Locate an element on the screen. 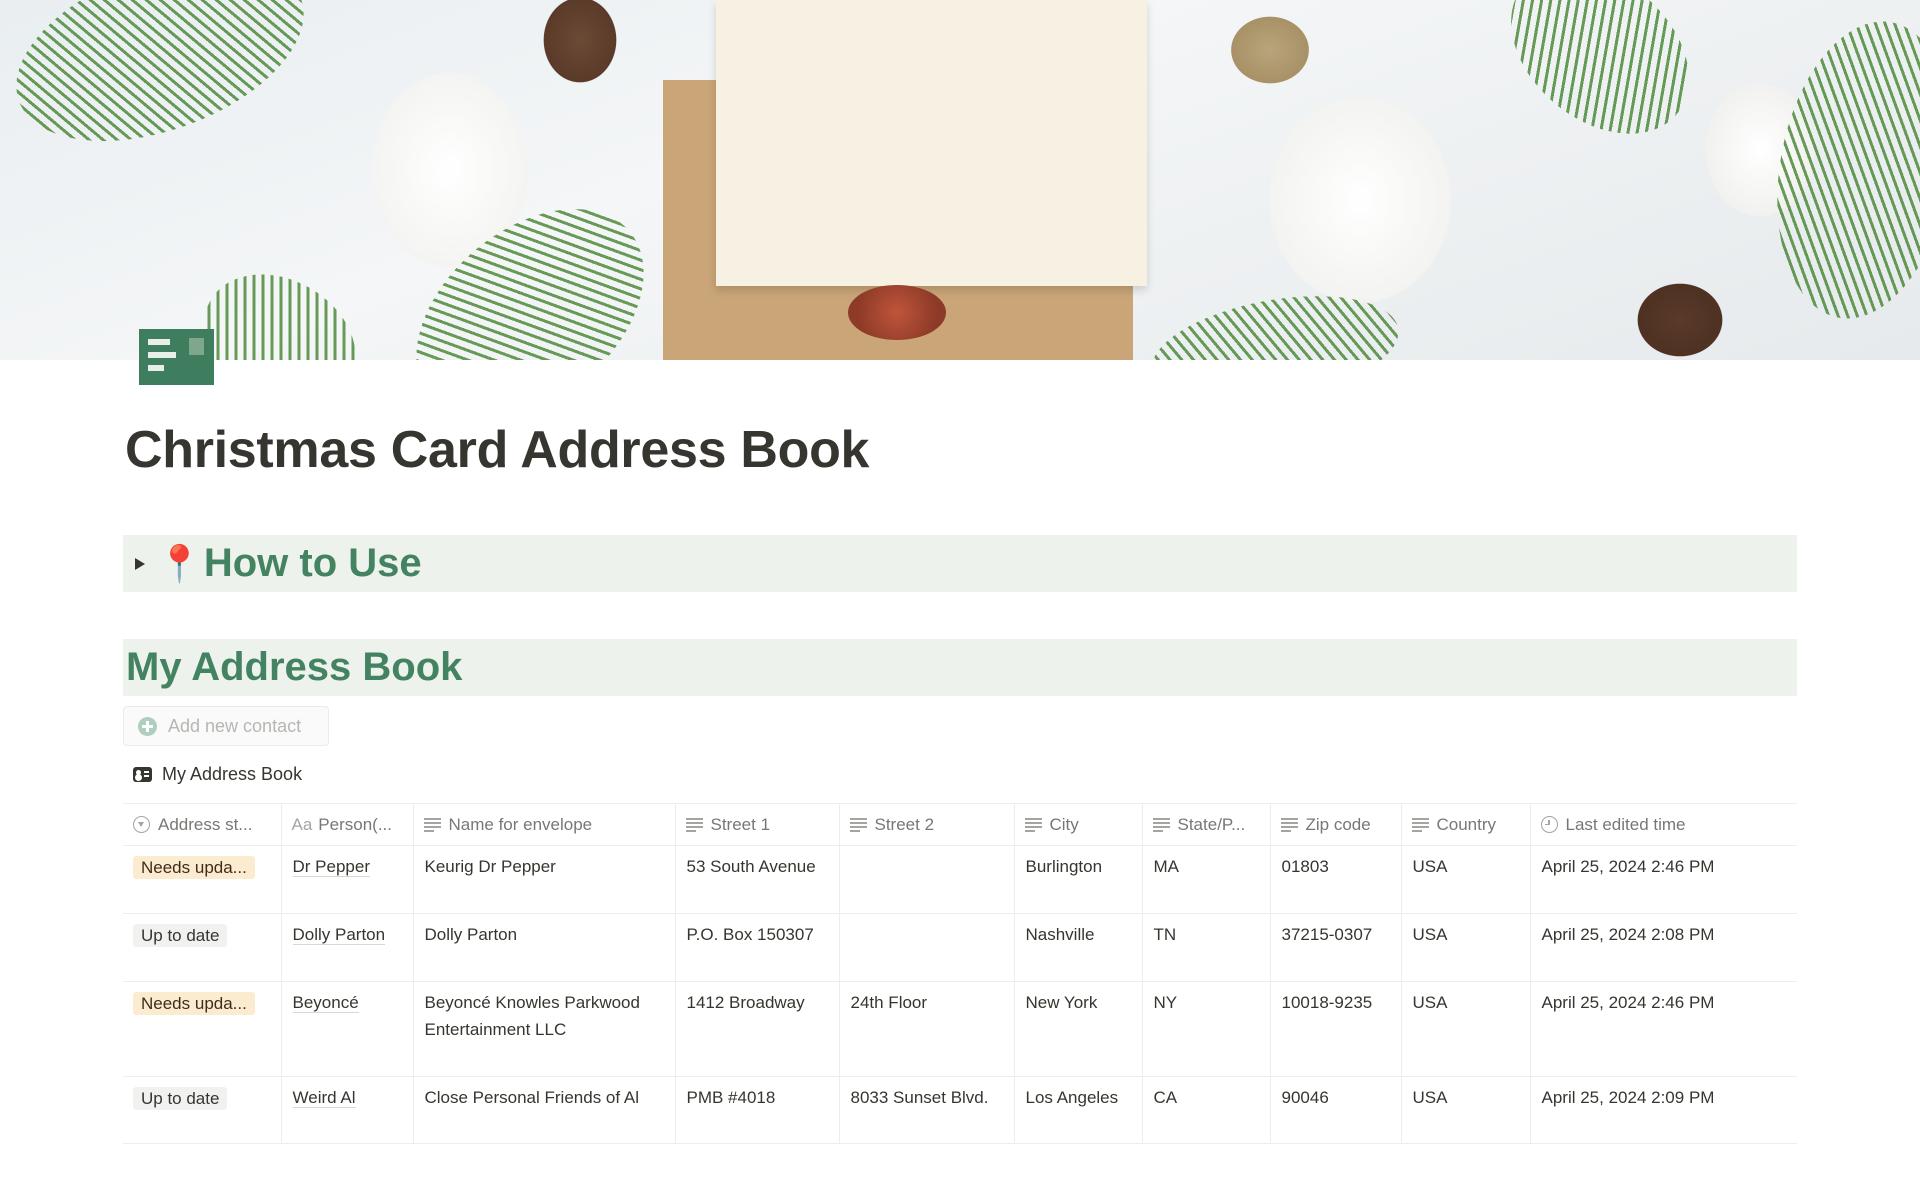 The height and width of the screenshot is (1199, 1920). database-title-text: My Address Book is located at coordinates (232, 774).